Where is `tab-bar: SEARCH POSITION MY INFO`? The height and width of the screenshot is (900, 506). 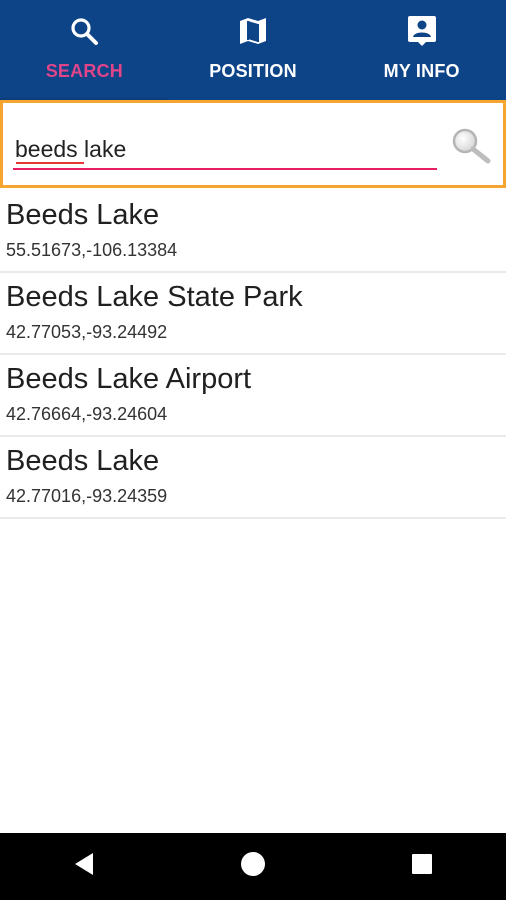
tab-bar: SEARCH POSITION MY INFO is located at coordinates (253, 50).